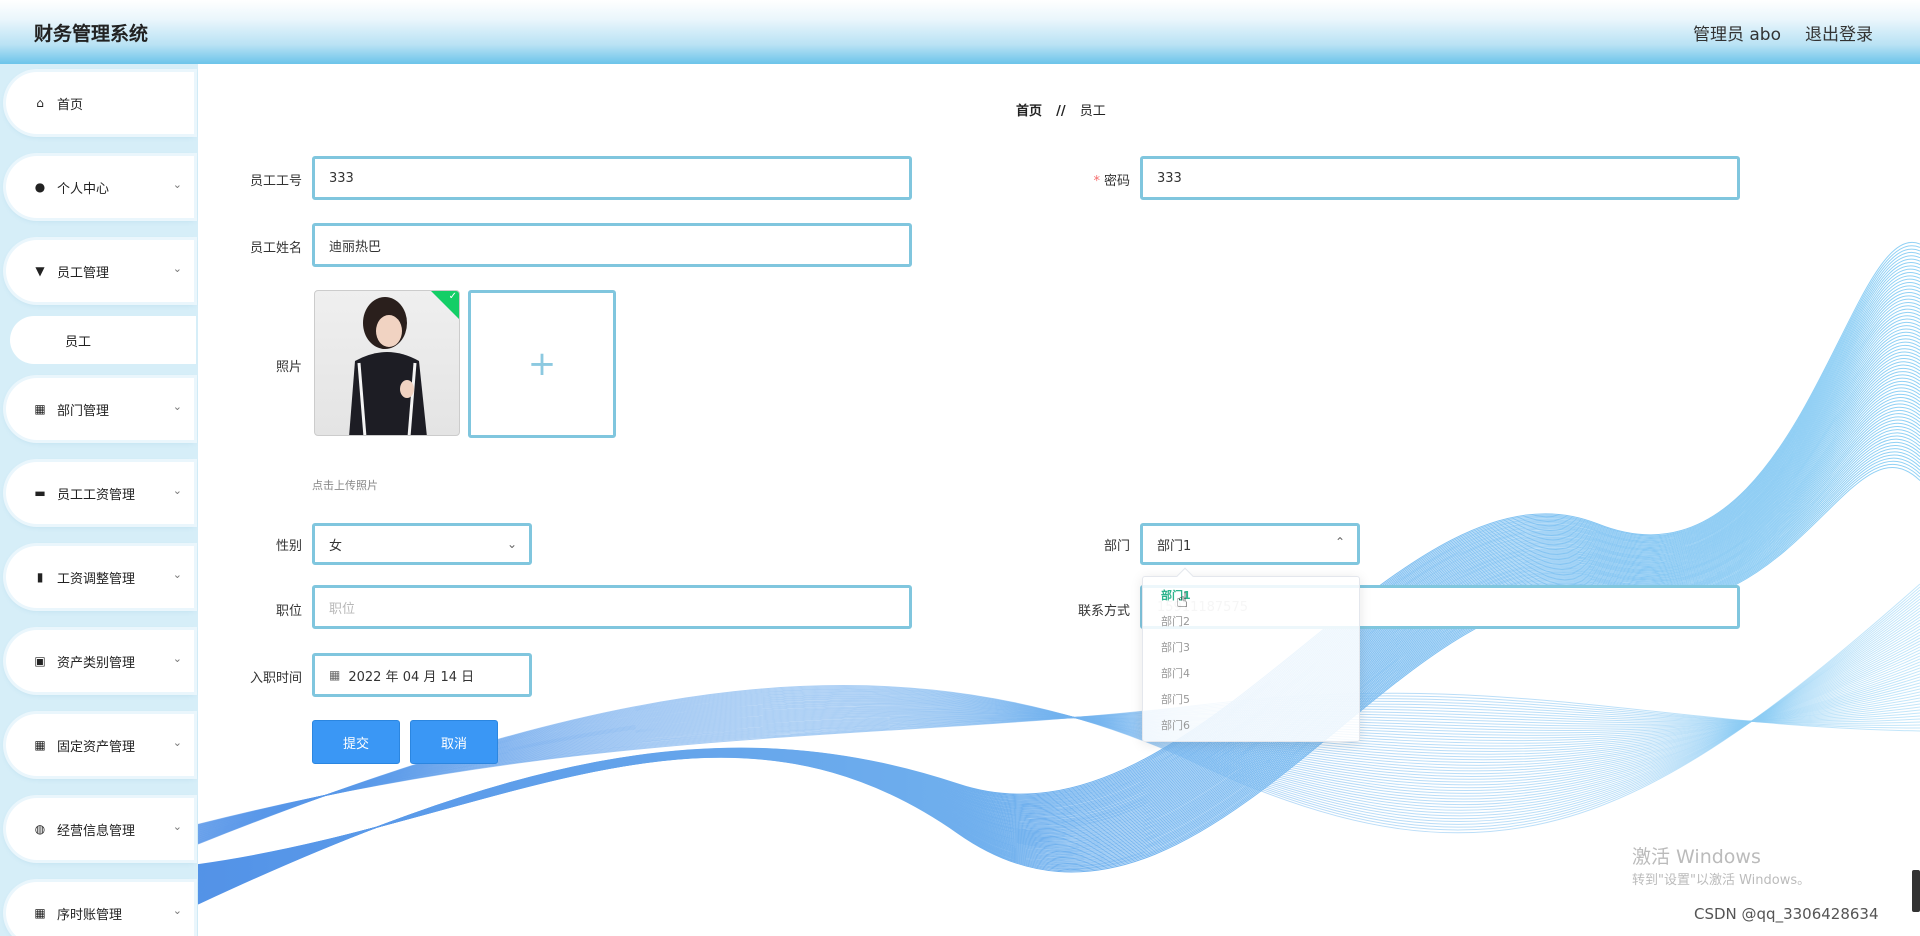 Image resolution: width=1920 pixels, height=936 pixels. Describe the element at coordinates (1029, 111) in the screenshot. I see `breadcrumb-home: 首页` at that location.